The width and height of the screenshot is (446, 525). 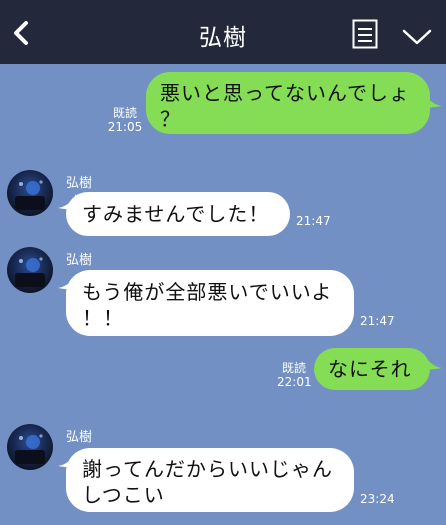 I want to click on chat-header: 弘樹, so click(x=223, y=32).